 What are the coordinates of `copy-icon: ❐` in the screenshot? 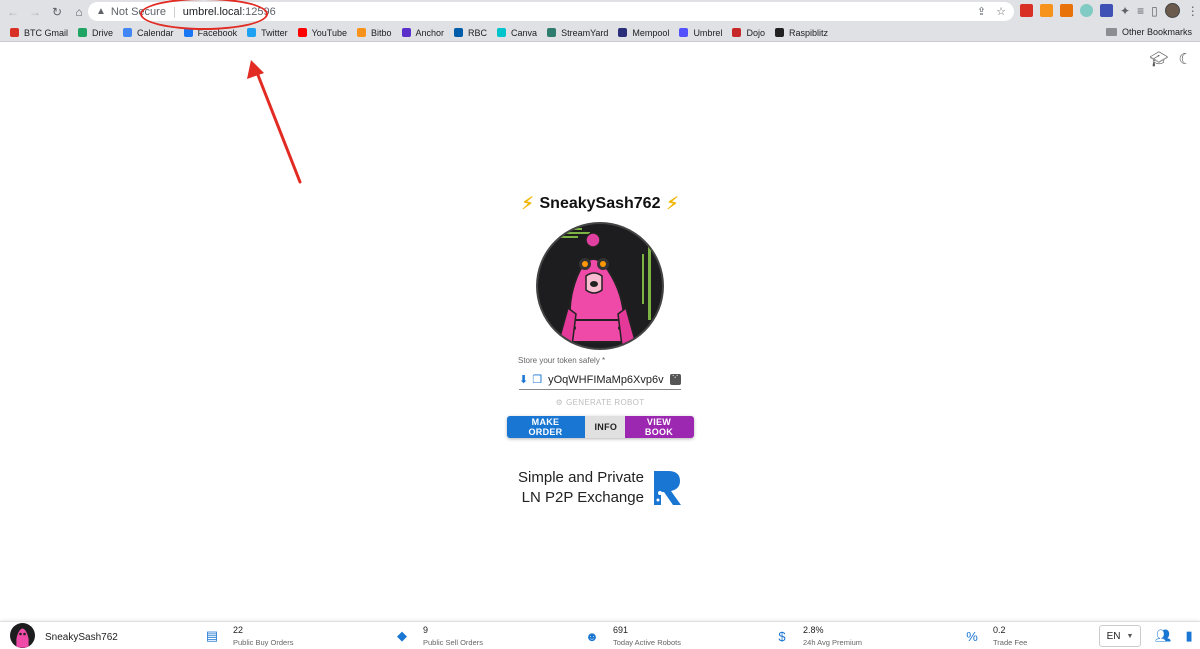 It's located at (537, 379).